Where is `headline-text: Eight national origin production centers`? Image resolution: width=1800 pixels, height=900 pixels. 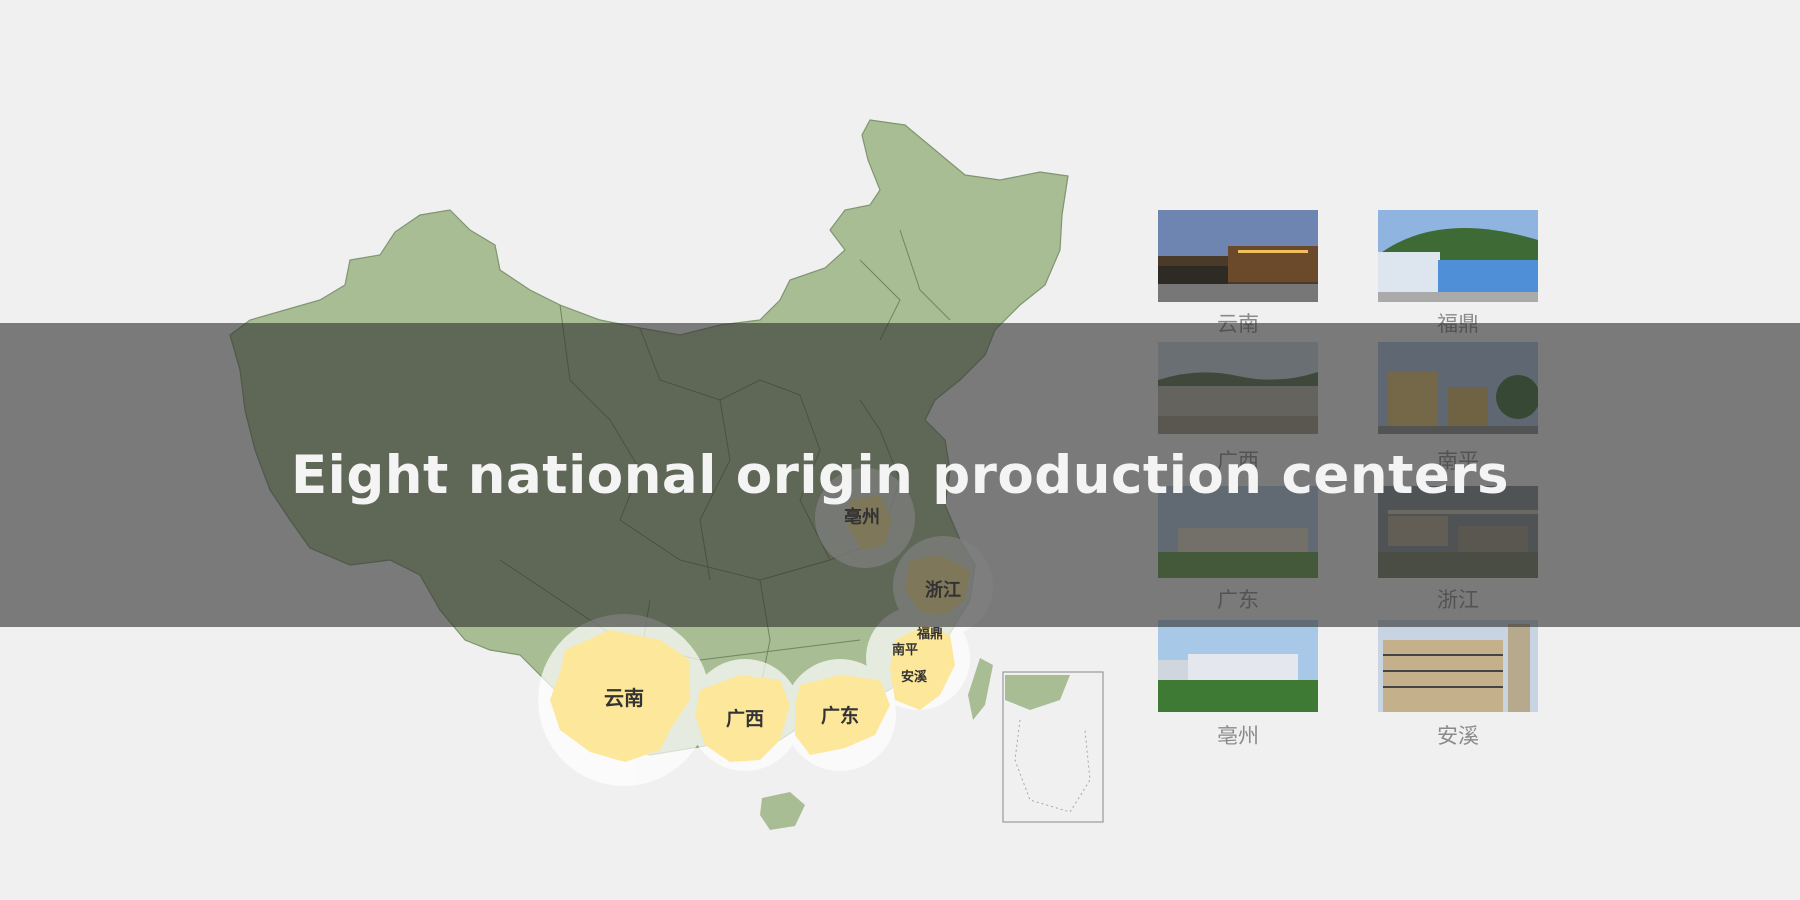
headline-text: Eight national origin production centers is located at coordinates (900, 475).